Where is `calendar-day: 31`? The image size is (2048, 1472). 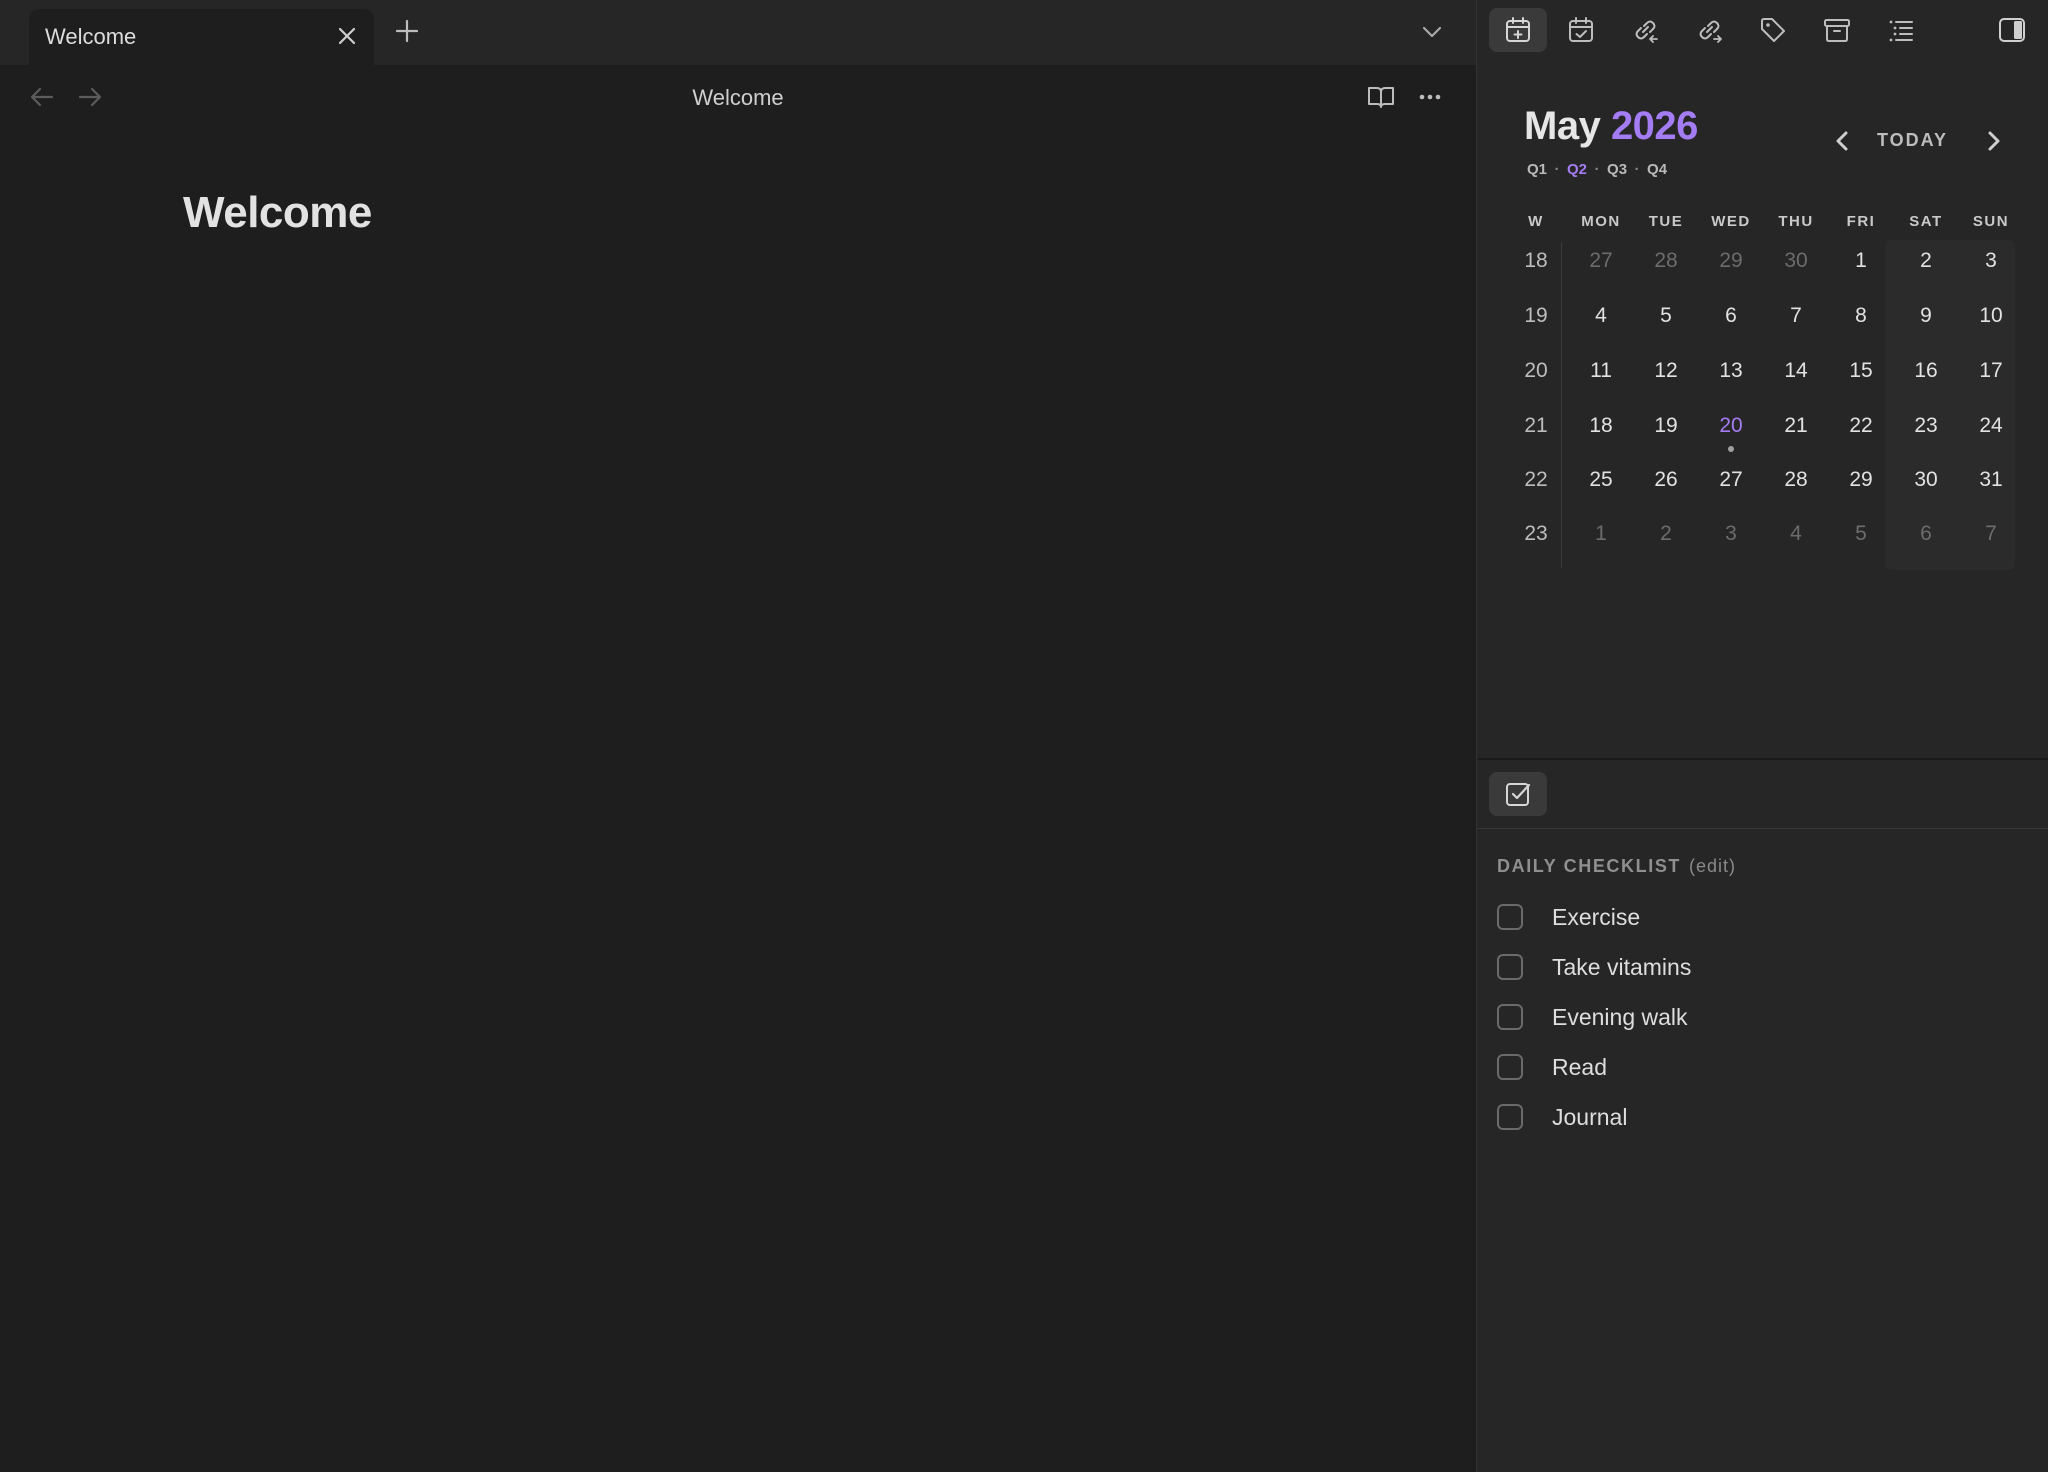
calendar-day: 31 is located at coordinates (1991, 480).